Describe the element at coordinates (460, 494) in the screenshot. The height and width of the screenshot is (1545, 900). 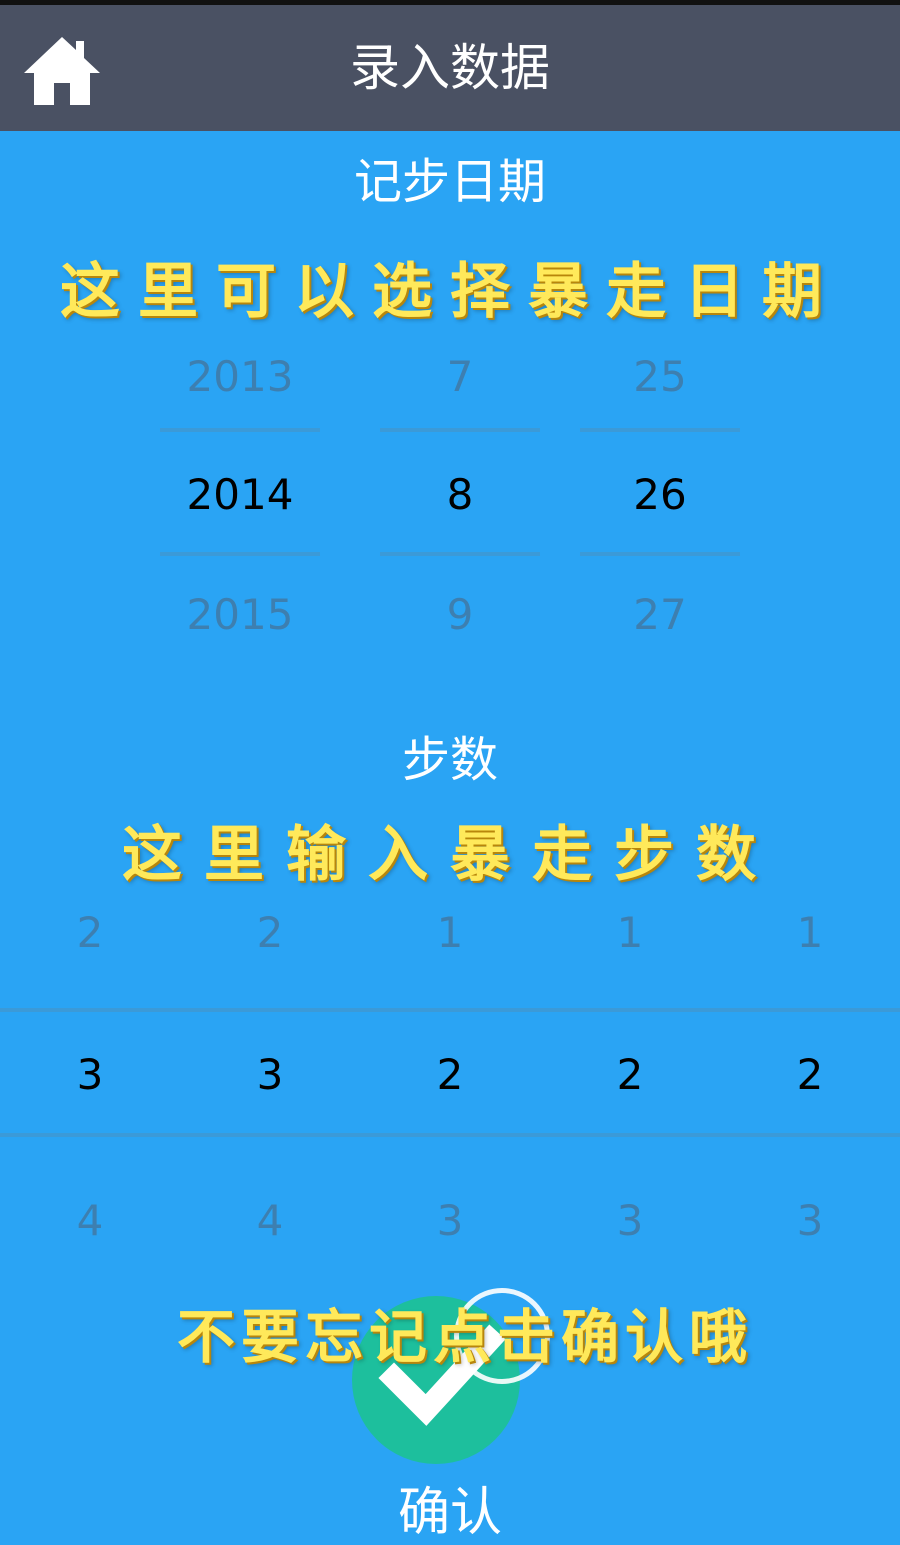
I see `month-current: 8` at that location.